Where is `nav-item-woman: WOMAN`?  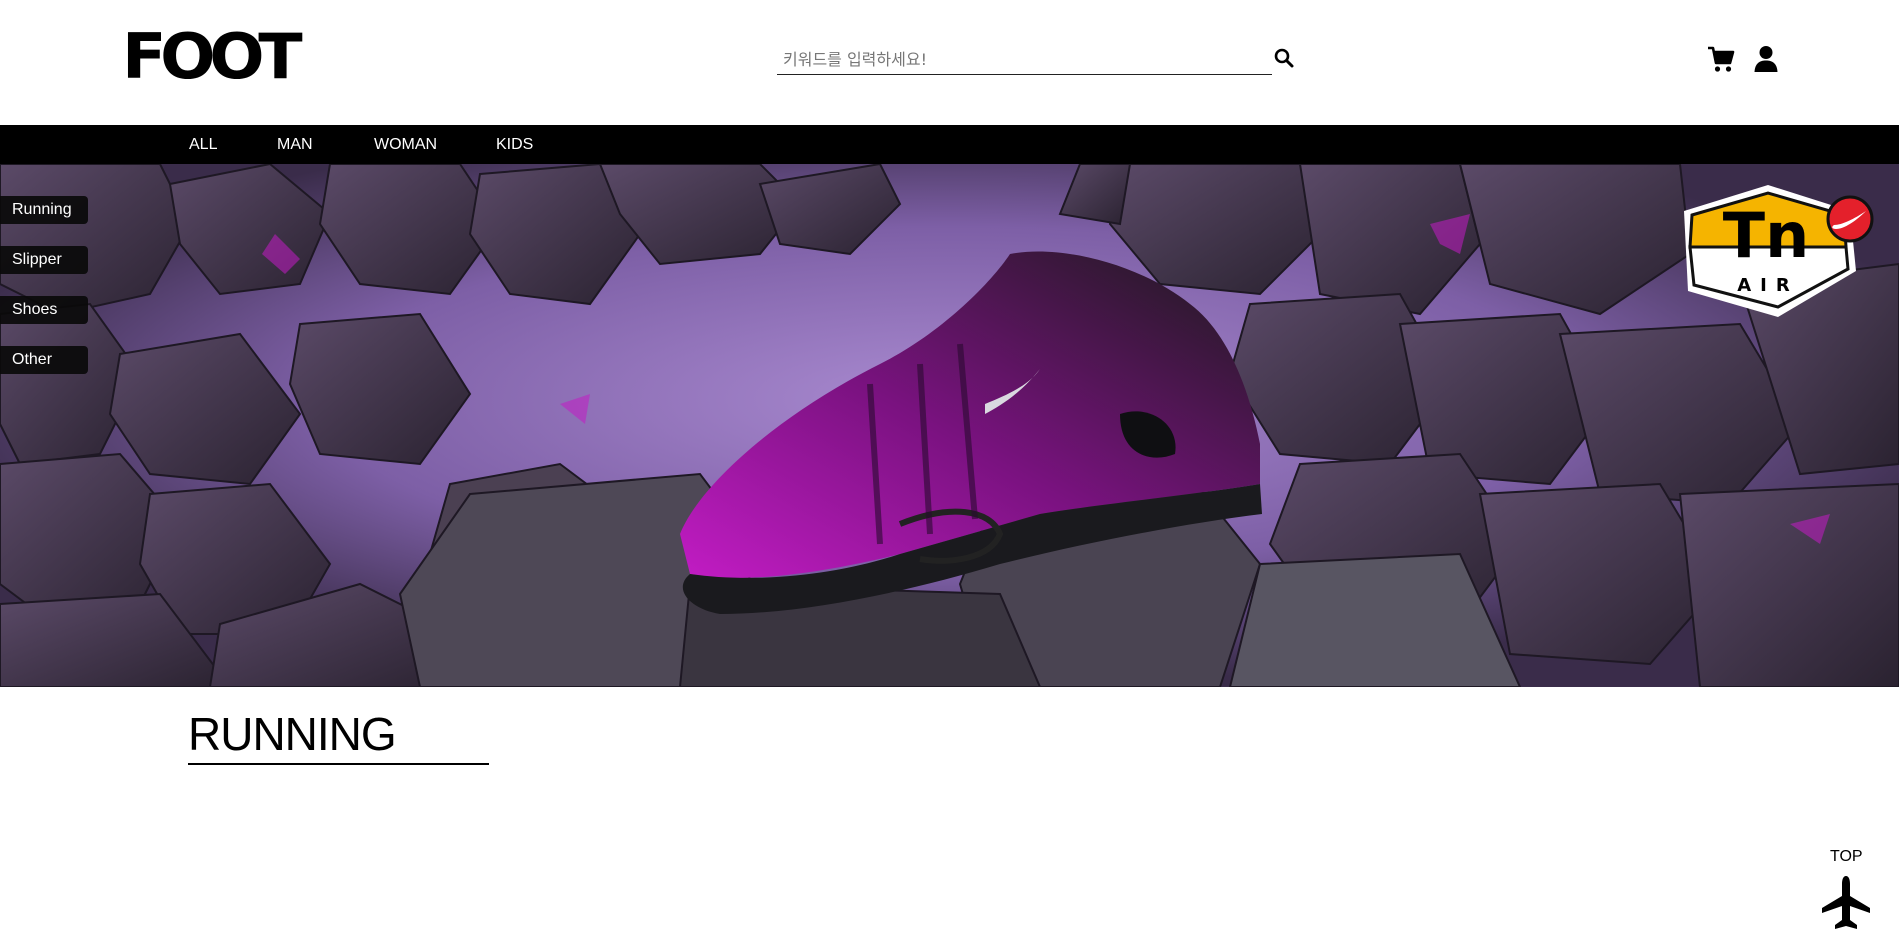 nav-item-woman: WOMAN is located at coordinates (405, 144).